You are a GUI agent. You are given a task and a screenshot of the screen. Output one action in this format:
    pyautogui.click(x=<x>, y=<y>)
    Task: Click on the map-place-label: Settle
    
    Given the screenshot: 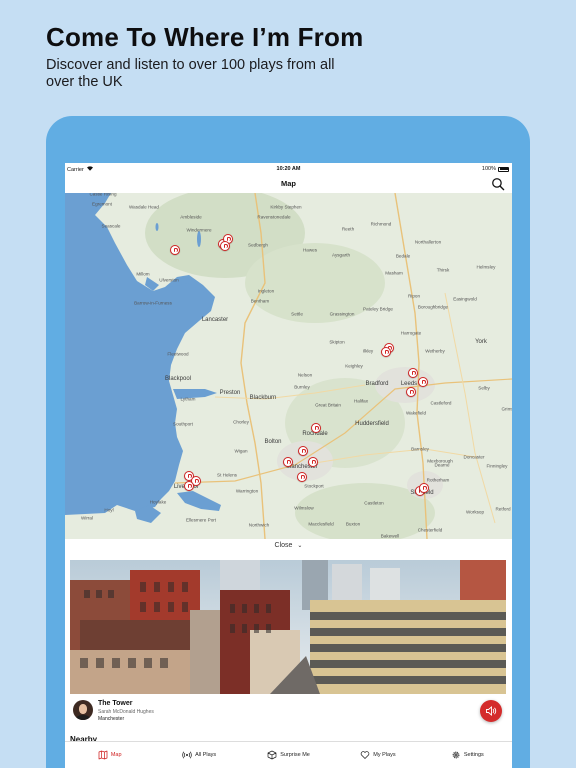 What is the action you would take?
    pyautogui.click(x=297, y=314)
    